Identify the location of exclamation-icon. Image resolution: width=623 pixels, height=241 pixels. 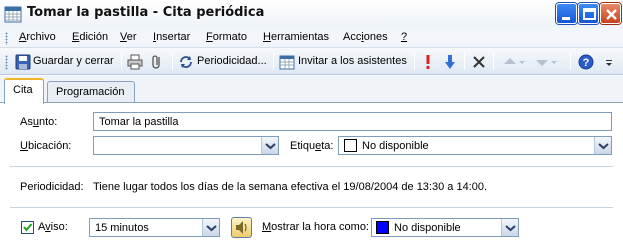
(428, 62).